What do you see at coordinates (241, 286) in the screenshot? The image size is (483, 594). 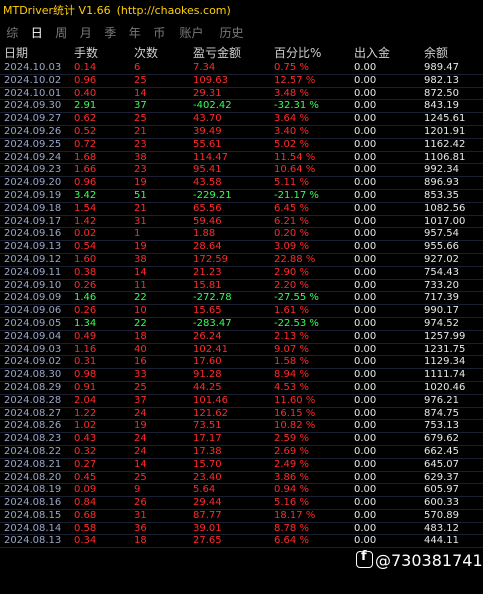 I see `table-row: 2024.09.10 0.26 11 15.81 2.20 % 0.00 733.20` at bounding box center [241, 286].